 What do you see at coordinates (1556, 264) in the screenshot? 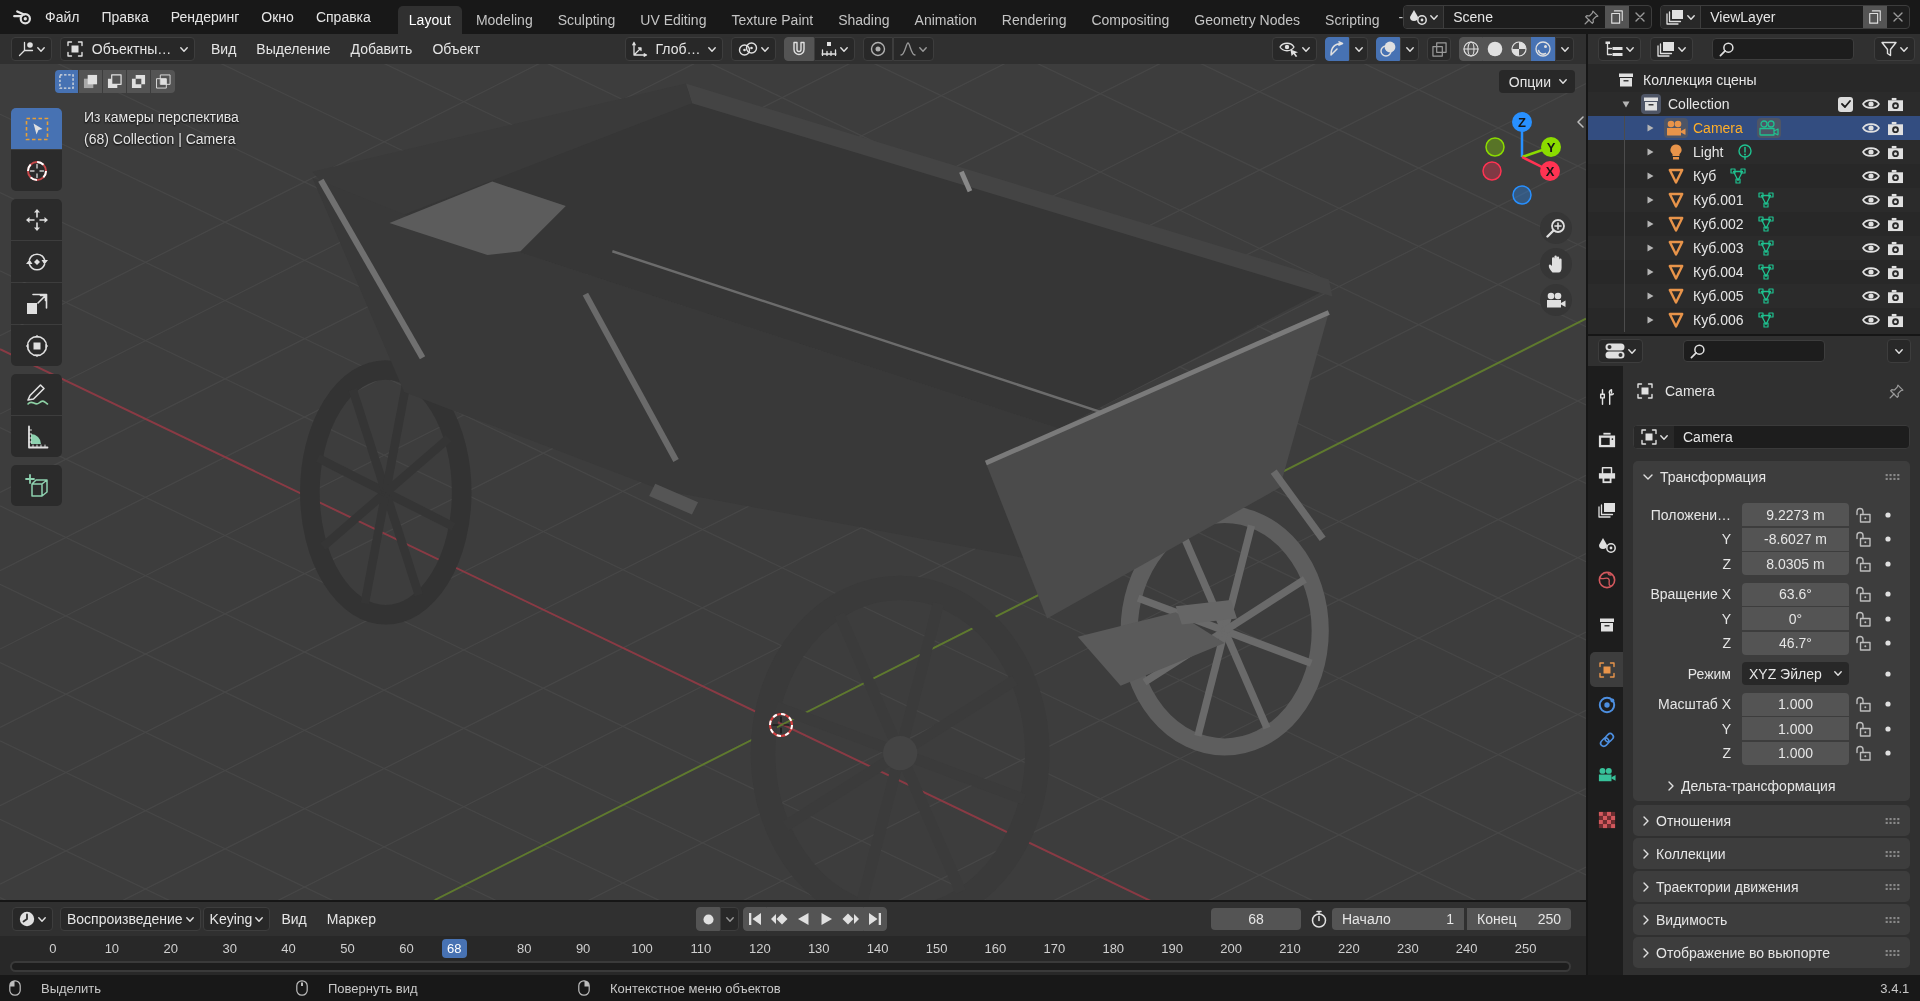
I see `pan-button` at bounding box center [1556, 264].